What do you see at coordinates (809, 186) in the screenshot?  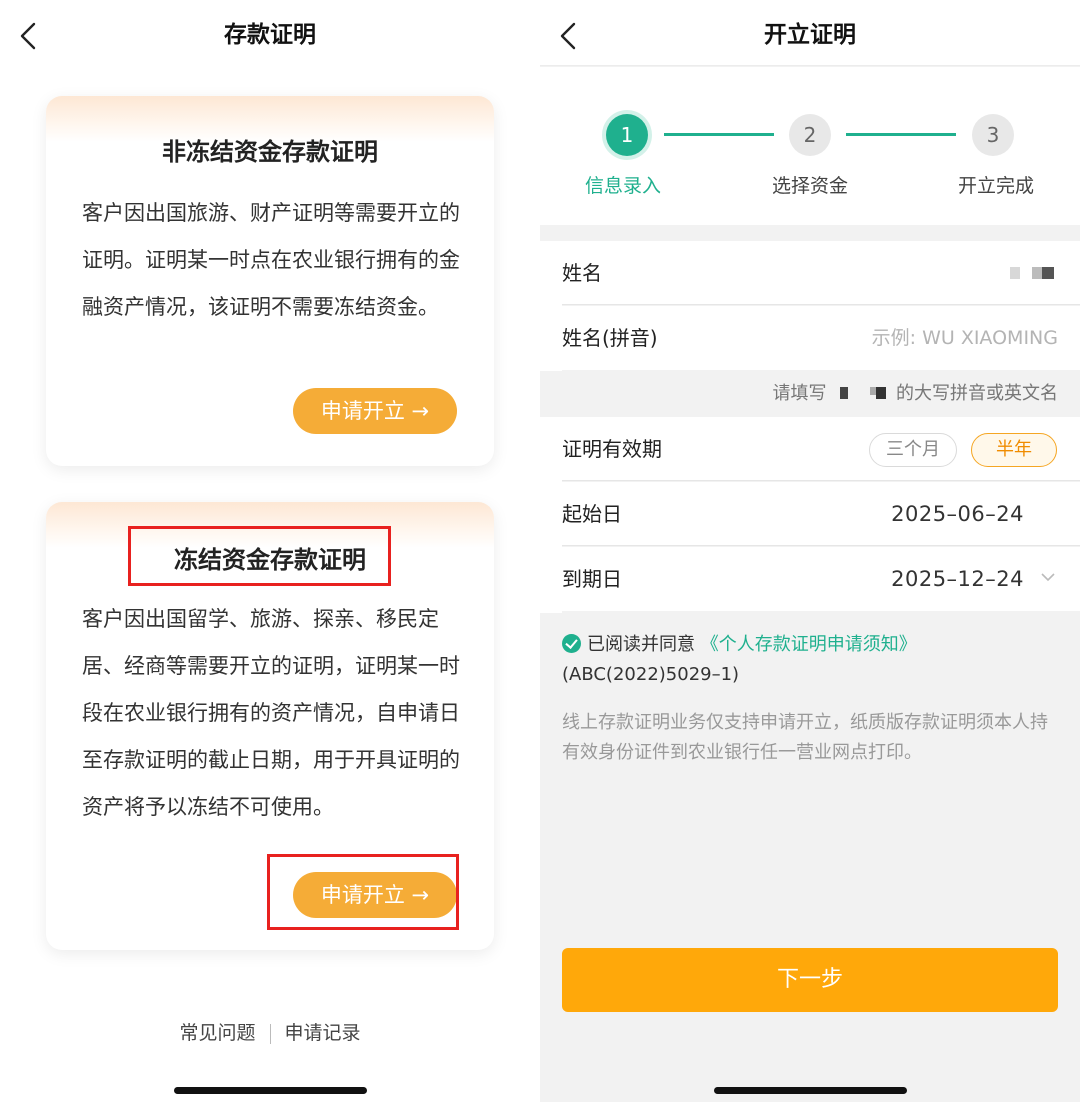 I see `step-2-label: 选择资金` at bounding box center [809, 186].